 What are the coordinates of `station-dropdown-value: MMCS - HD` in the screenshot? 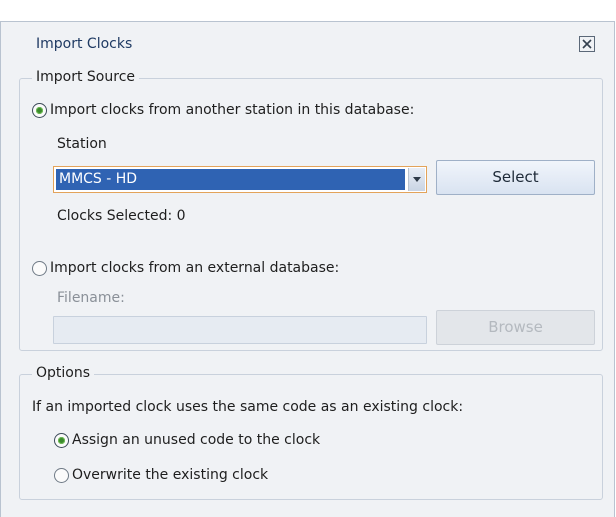 It's located at (230, 179).